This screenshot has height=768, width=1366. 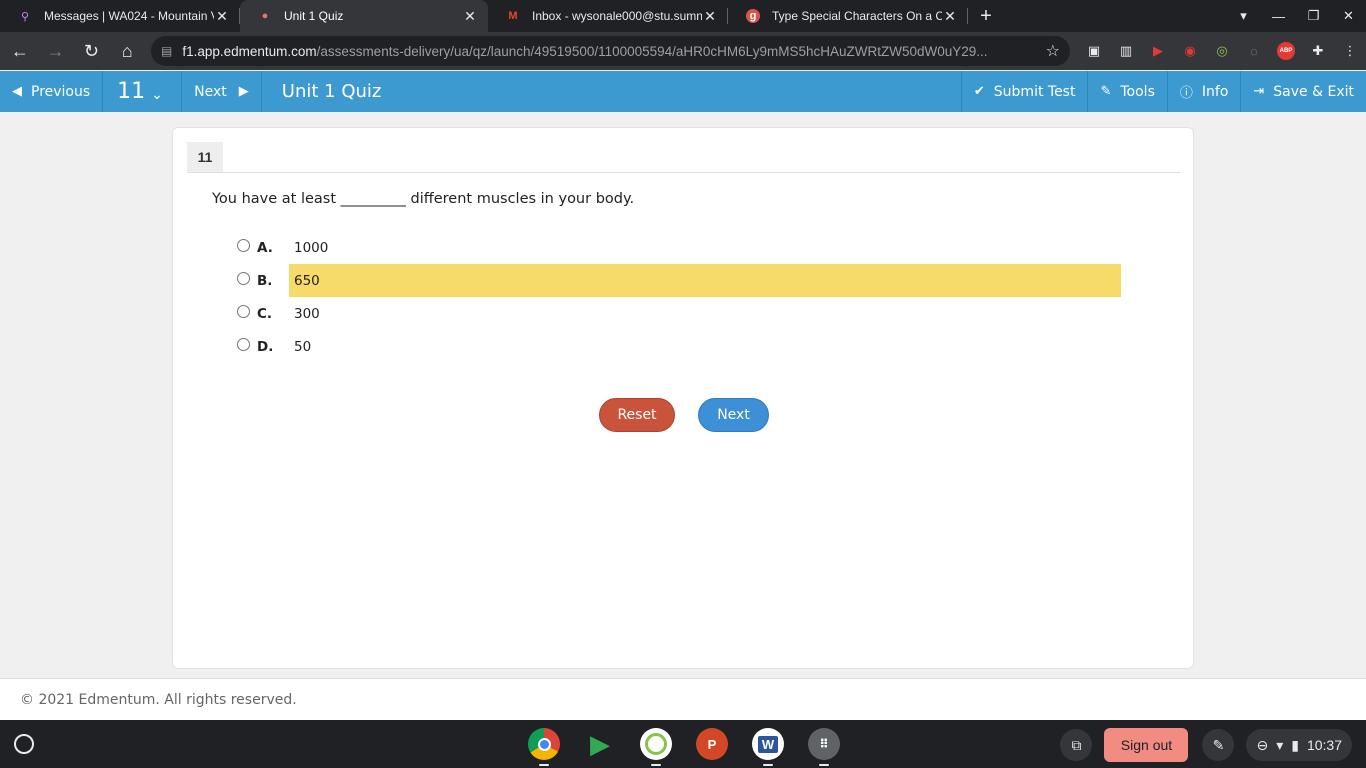 I want to click on word-icon: W, so click(x=768, y=746).